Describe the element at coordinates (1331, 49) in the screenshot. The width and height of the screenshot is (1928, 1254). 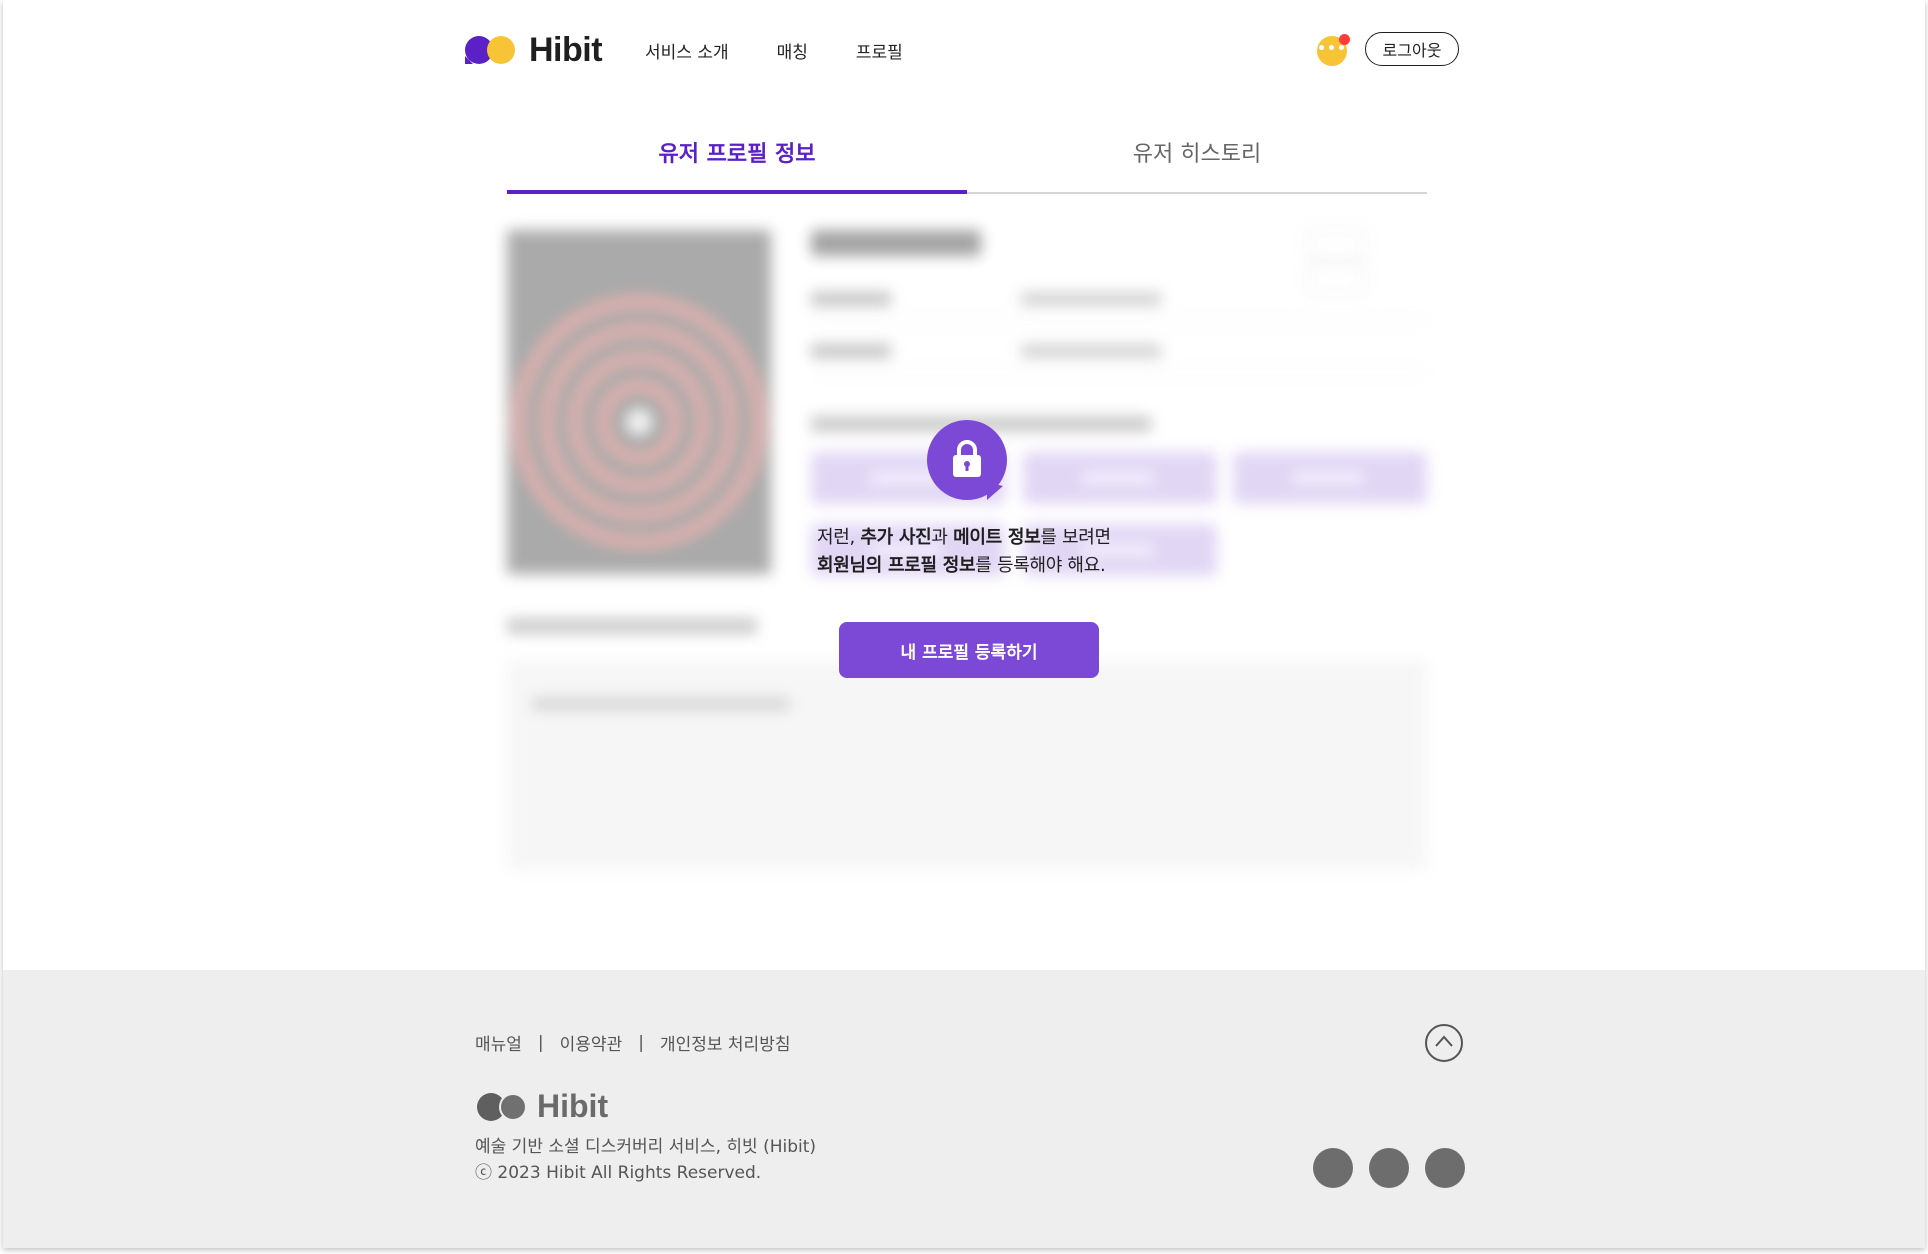
I see `chat-icon: •••` at that location.